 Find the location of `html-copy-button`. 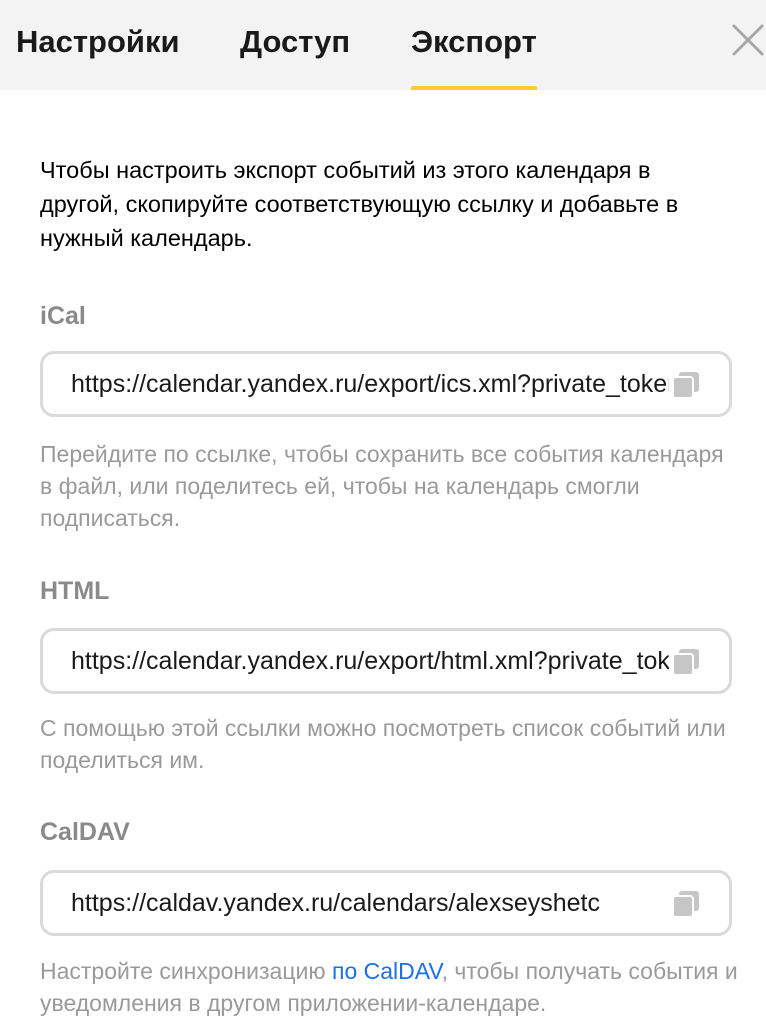

html-copy-button is located at coordinates (685, 662).